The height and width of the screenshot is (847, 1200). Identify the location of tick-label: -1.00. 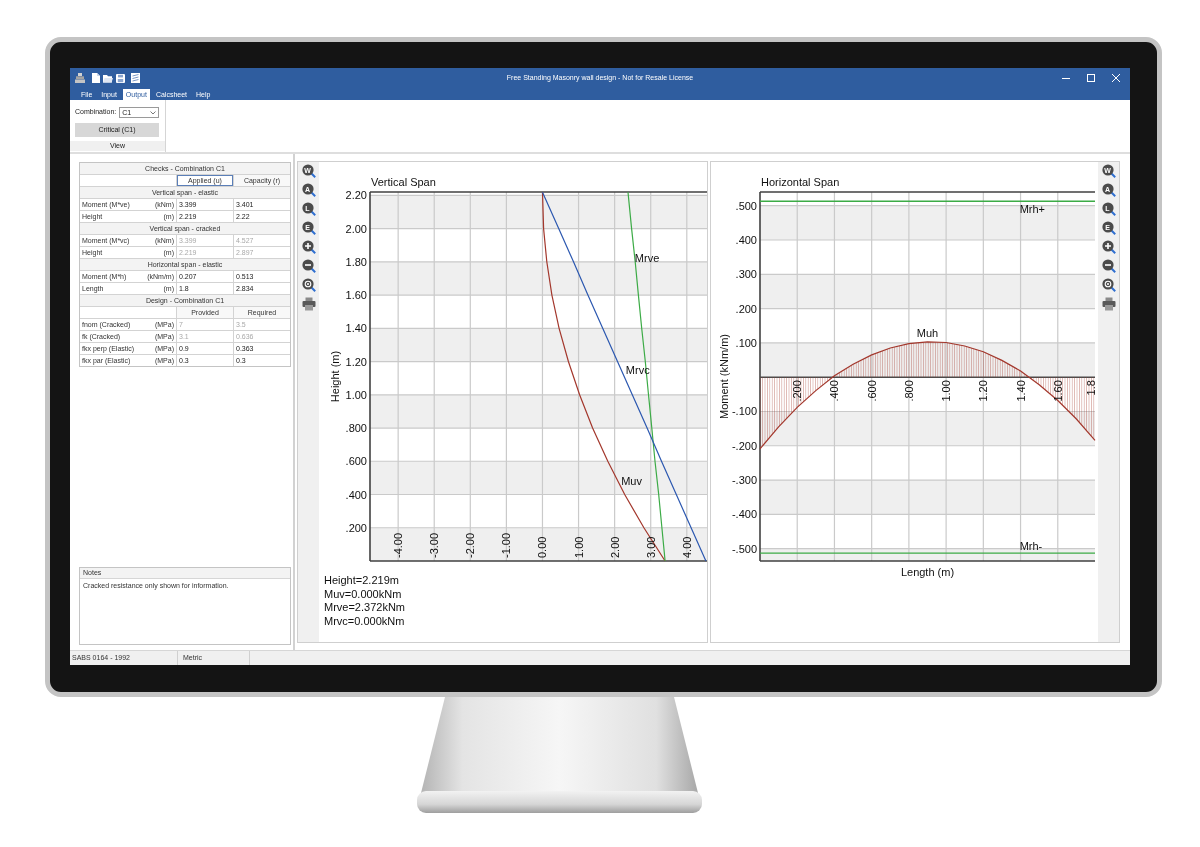
(506, 545).